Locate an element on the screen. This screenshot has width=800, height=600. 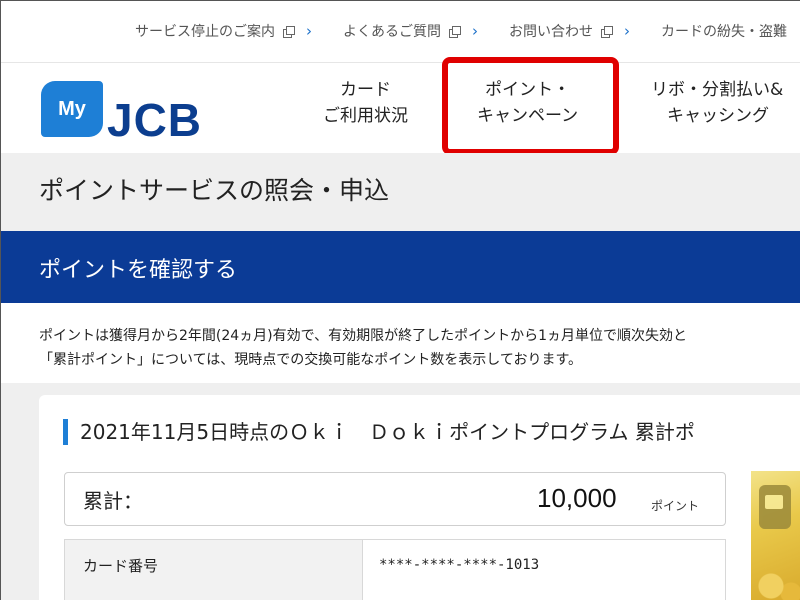
total-label: 累計： is located at coordinates (113, 501).